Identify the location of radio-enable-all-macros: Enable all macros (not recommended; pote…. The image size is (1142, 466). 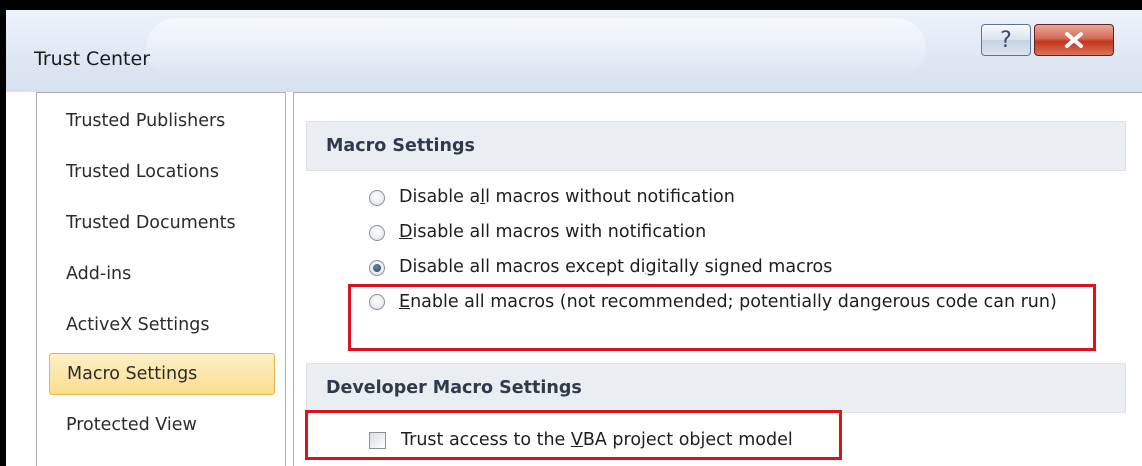
(729, 302).